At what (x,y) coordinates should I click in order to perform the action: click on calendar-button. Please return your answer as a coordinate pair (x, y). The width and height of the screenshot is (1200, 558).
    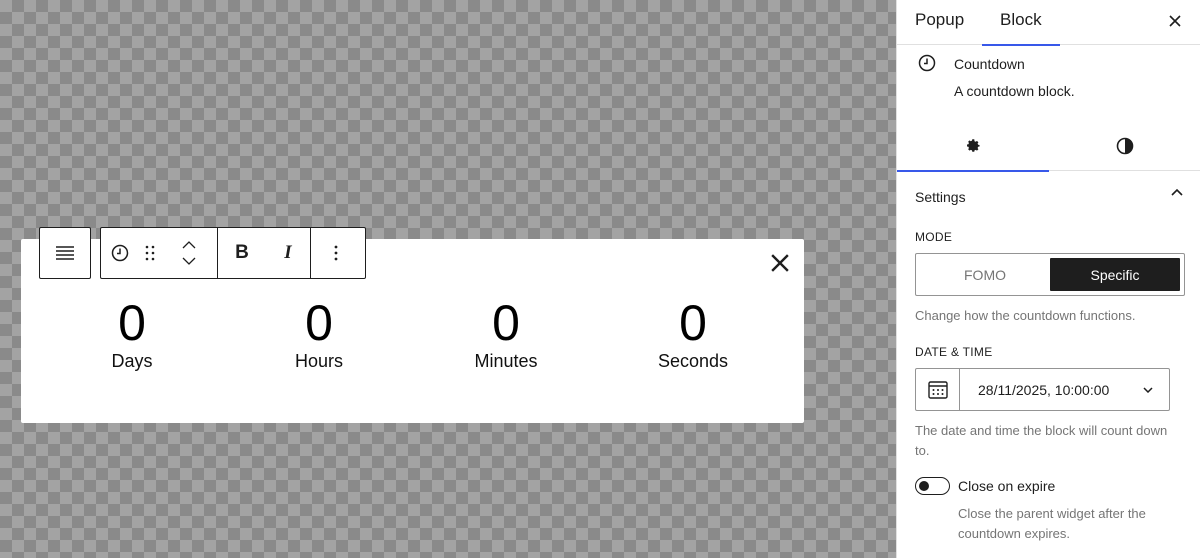
    Looking at the image, I should click on (938, 389).